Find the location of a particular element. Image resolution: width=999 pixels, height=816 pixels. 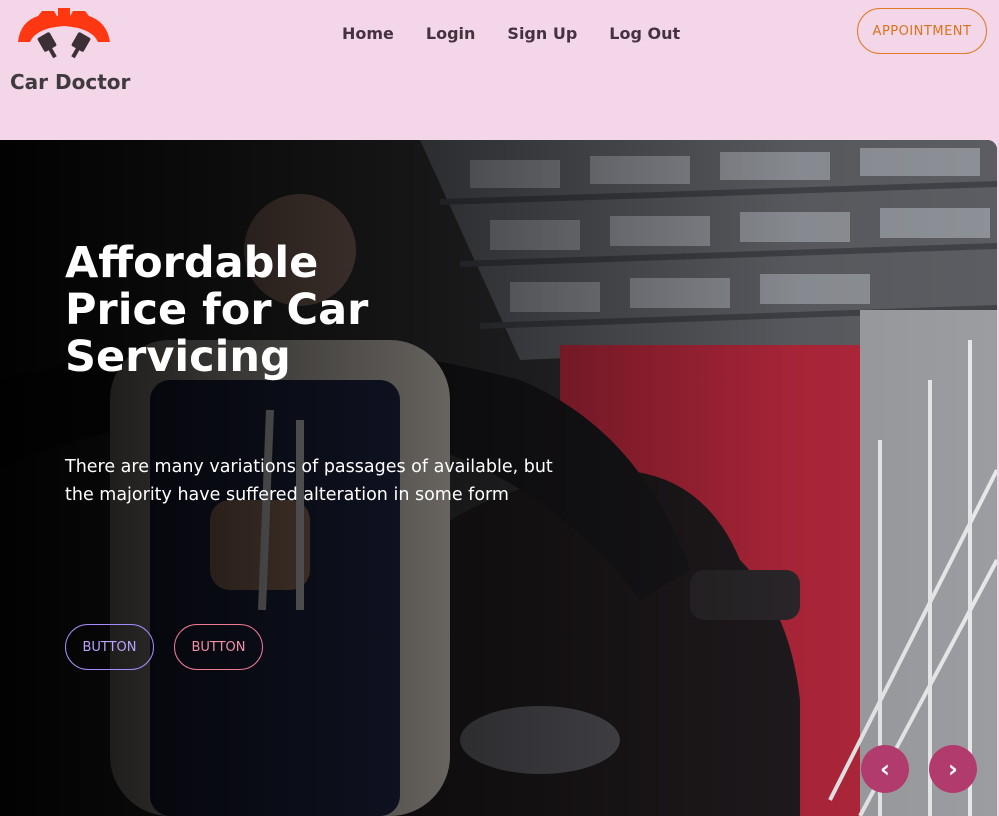

logo: Car Doctor is located at coordinates (70, 53).